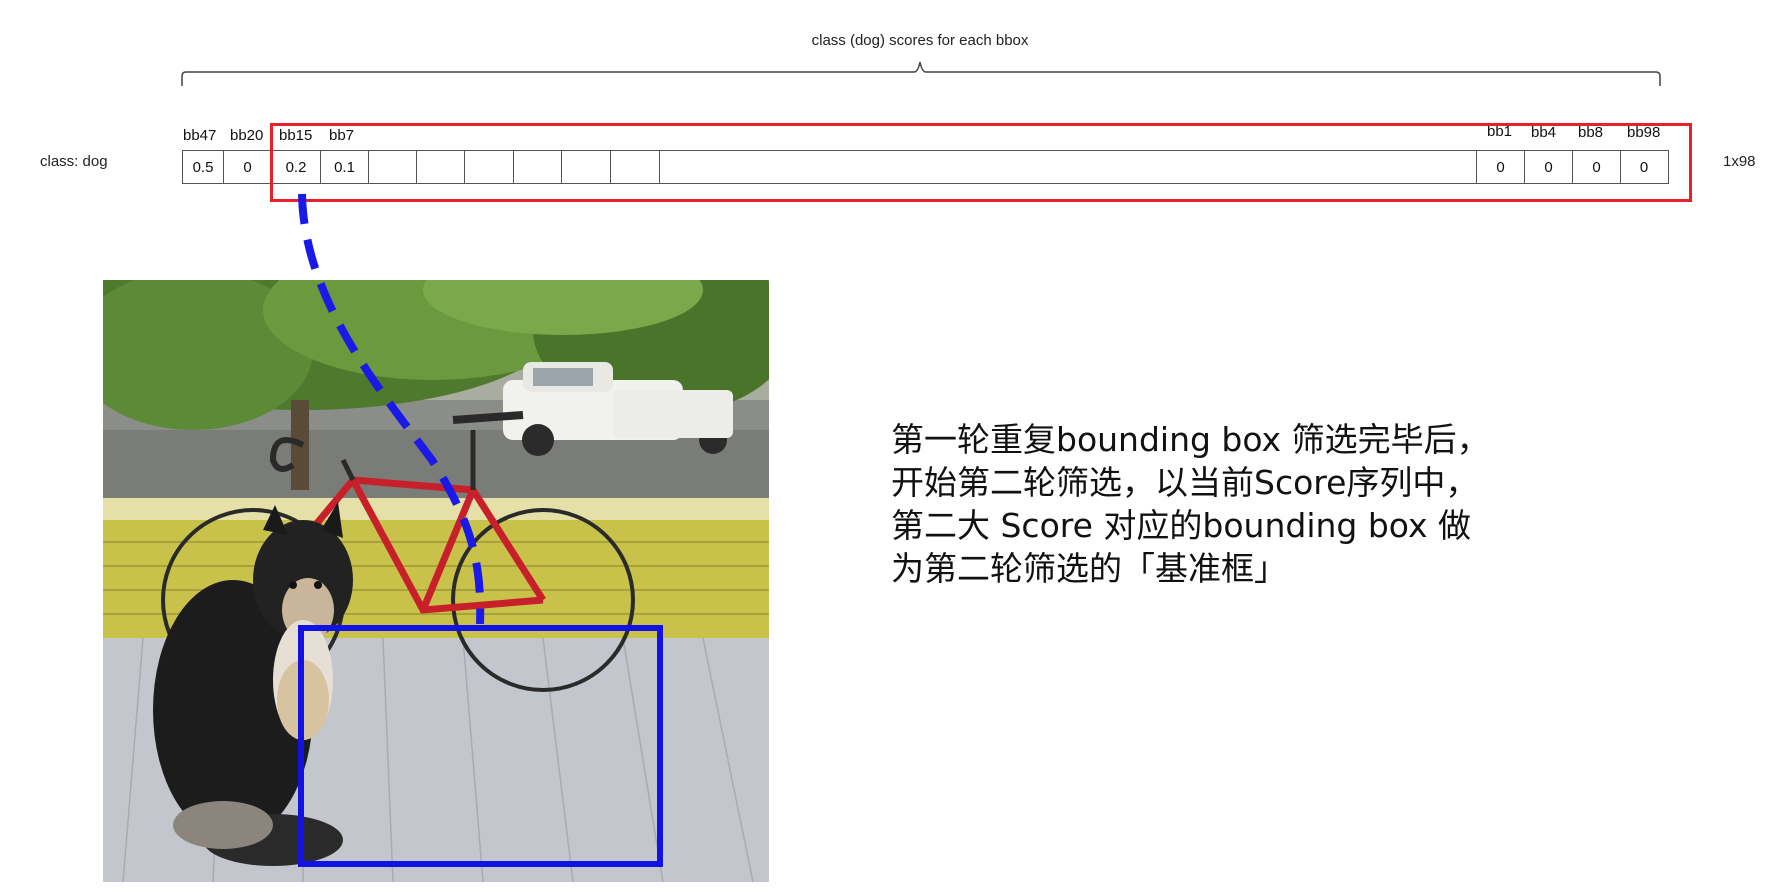  I want to click on score-cell: 0, so click(247, 167).